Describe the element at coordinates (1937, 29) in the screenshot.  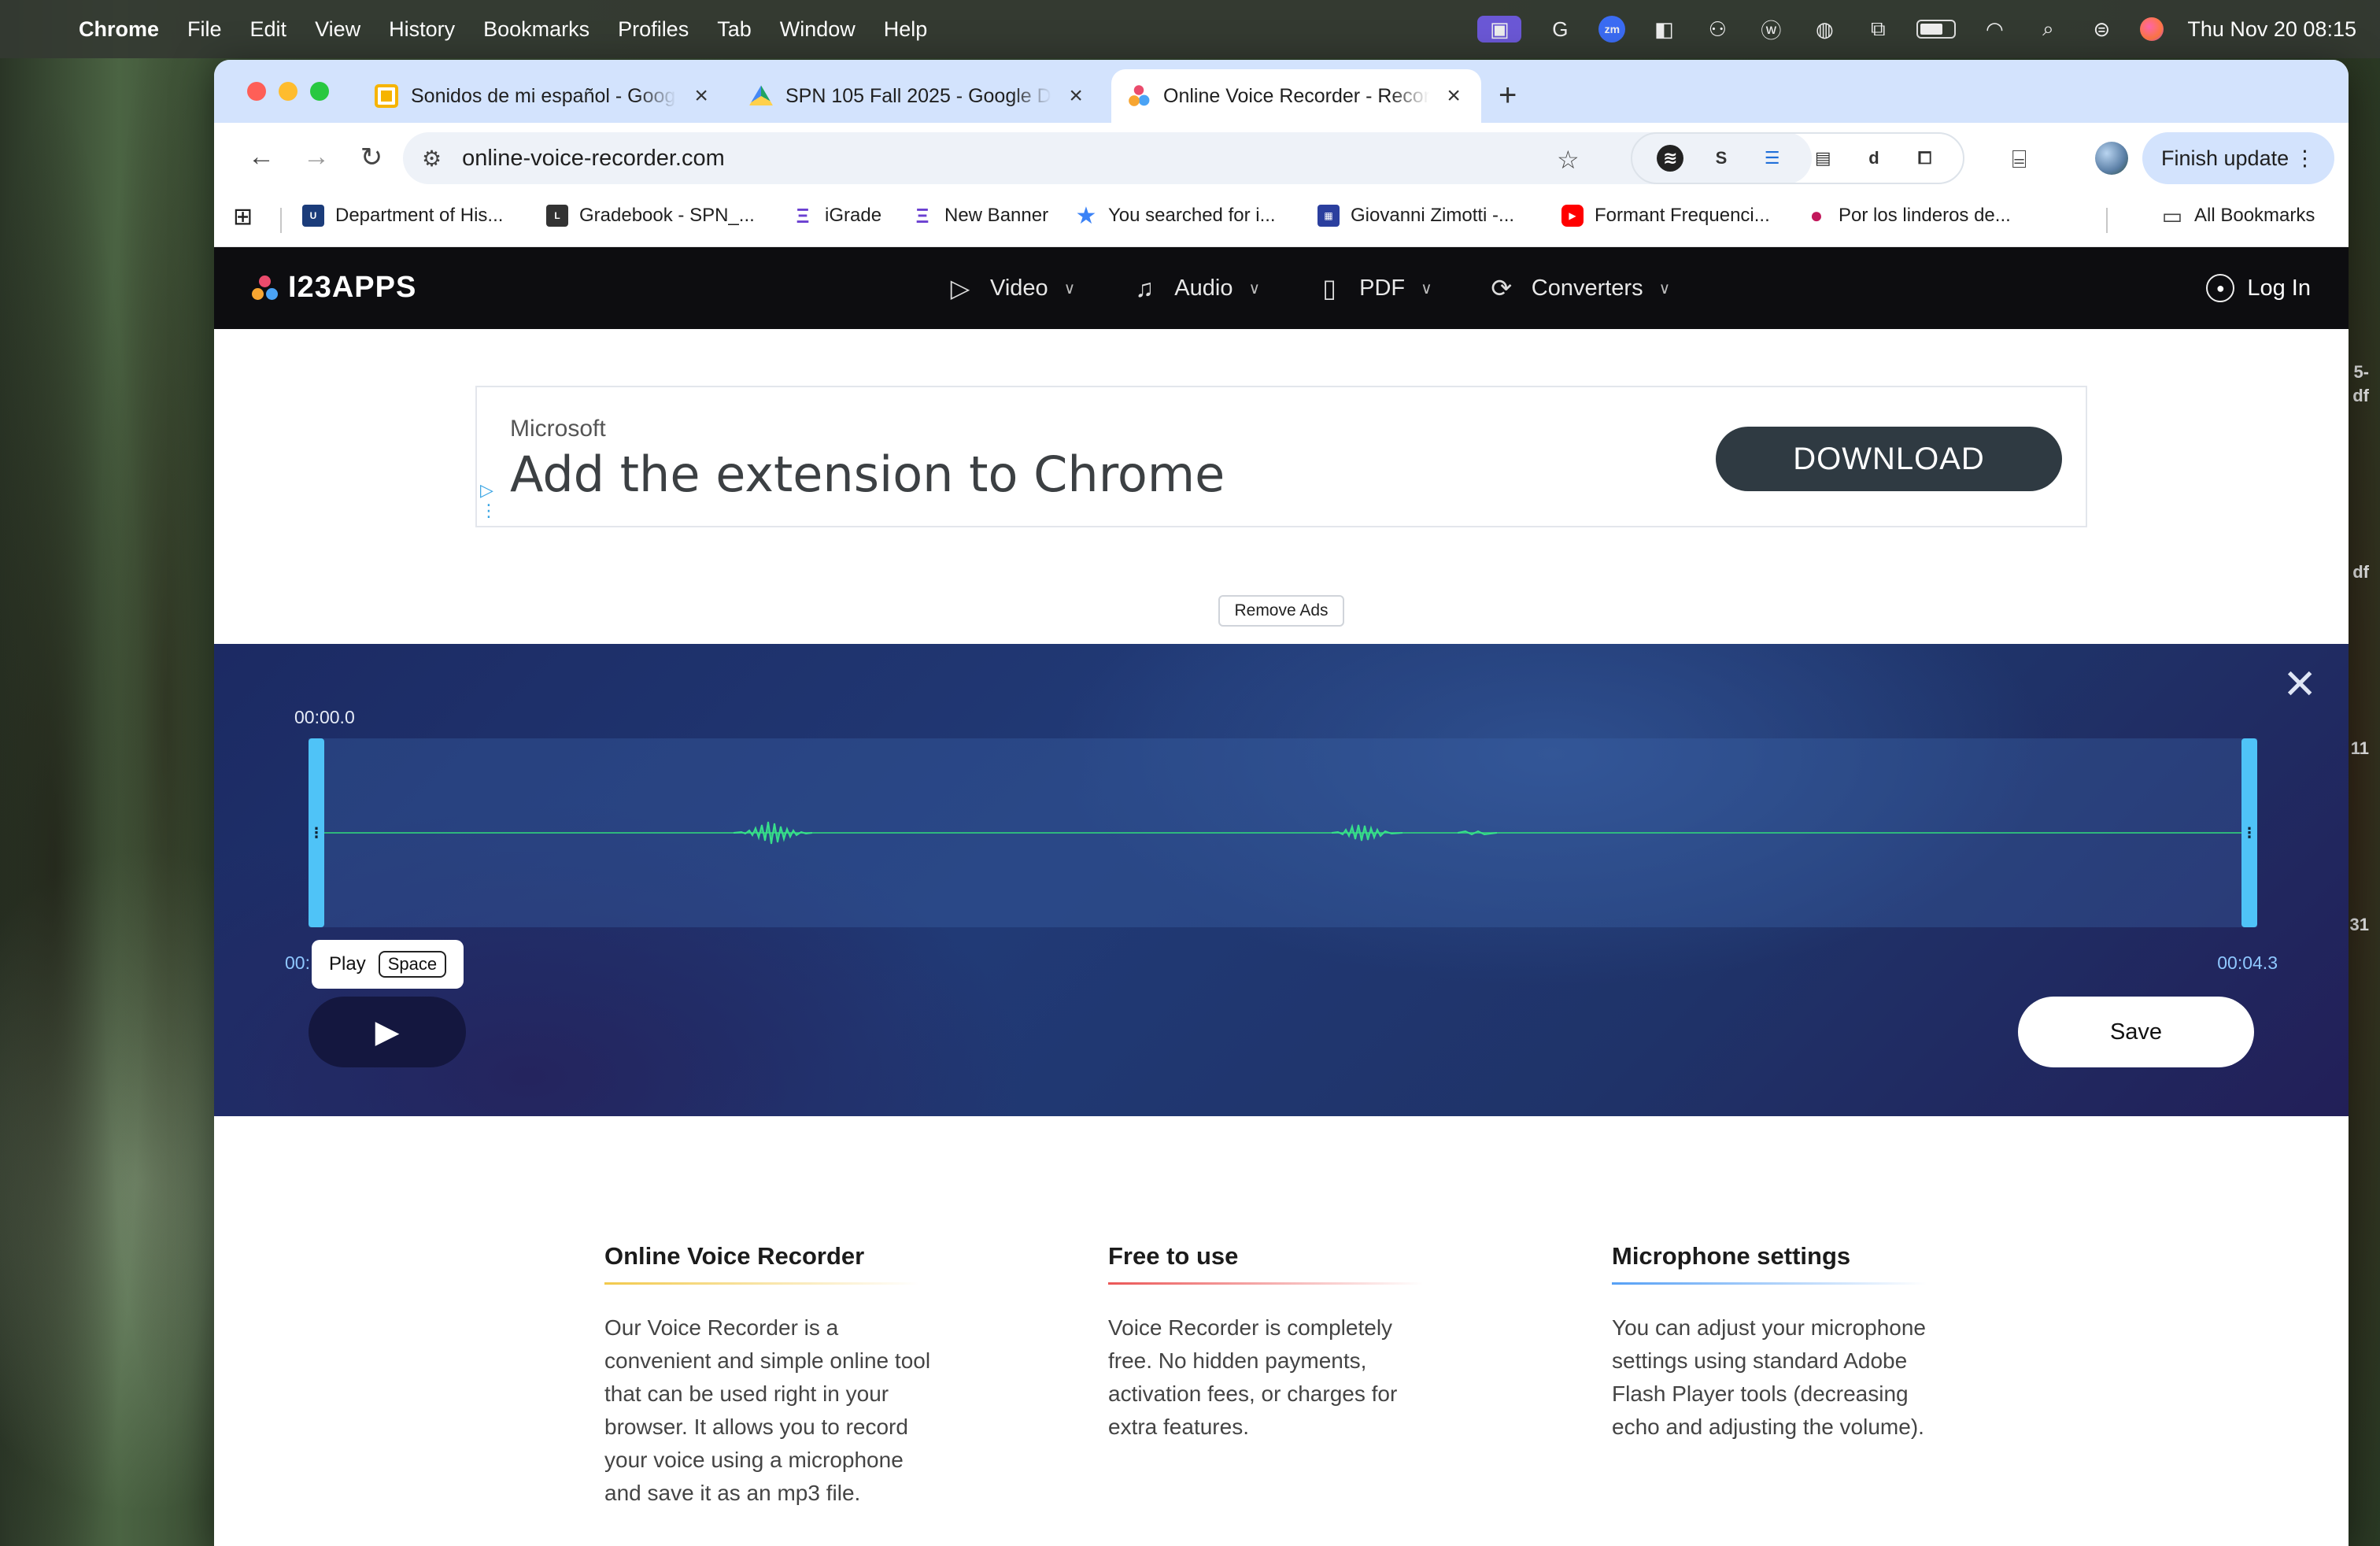
I see `battery-icon` at that location.